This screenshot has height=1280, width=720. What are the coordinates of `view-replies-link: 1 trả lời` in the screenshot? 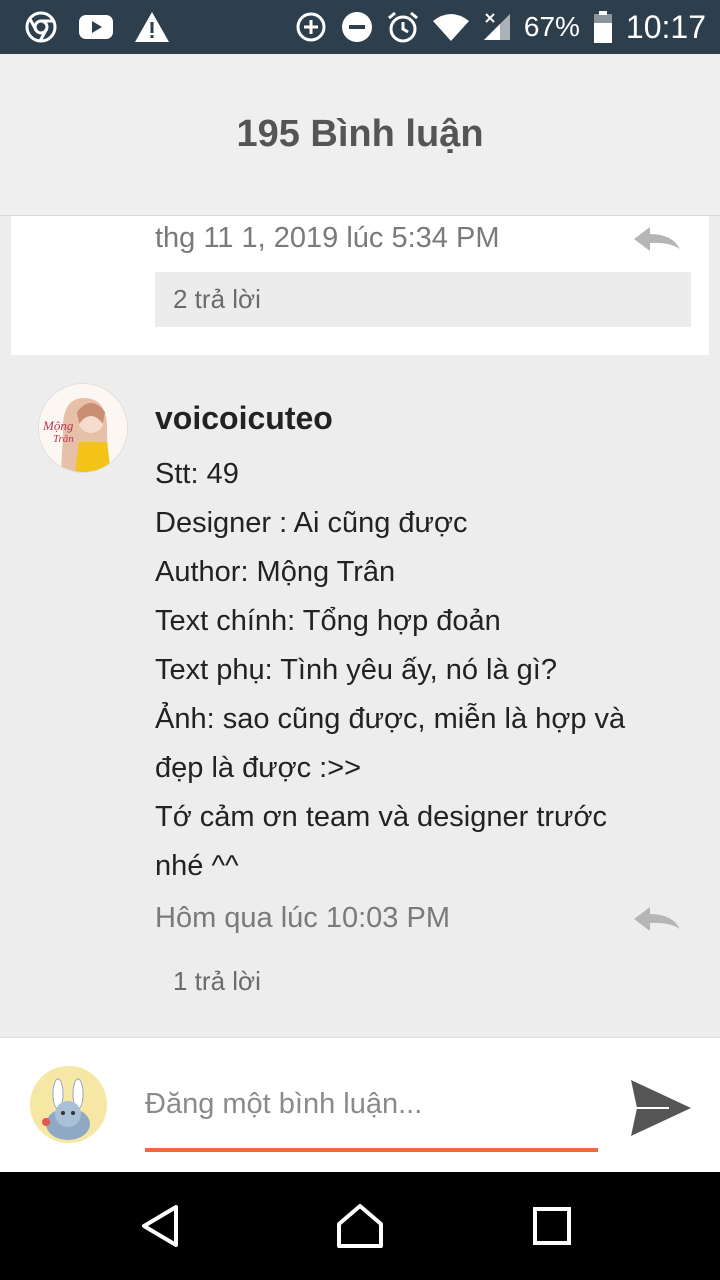 It's located at (217, 981).